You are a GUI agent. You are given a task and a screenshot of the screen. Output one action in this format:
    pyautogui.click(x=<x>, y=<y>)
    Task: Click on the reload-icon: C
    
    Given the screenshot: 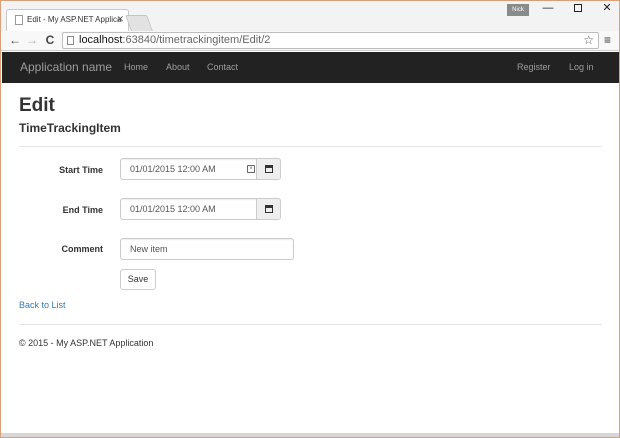 What is the action you would take?
    pyautogui.click(x=50, y=40)
    